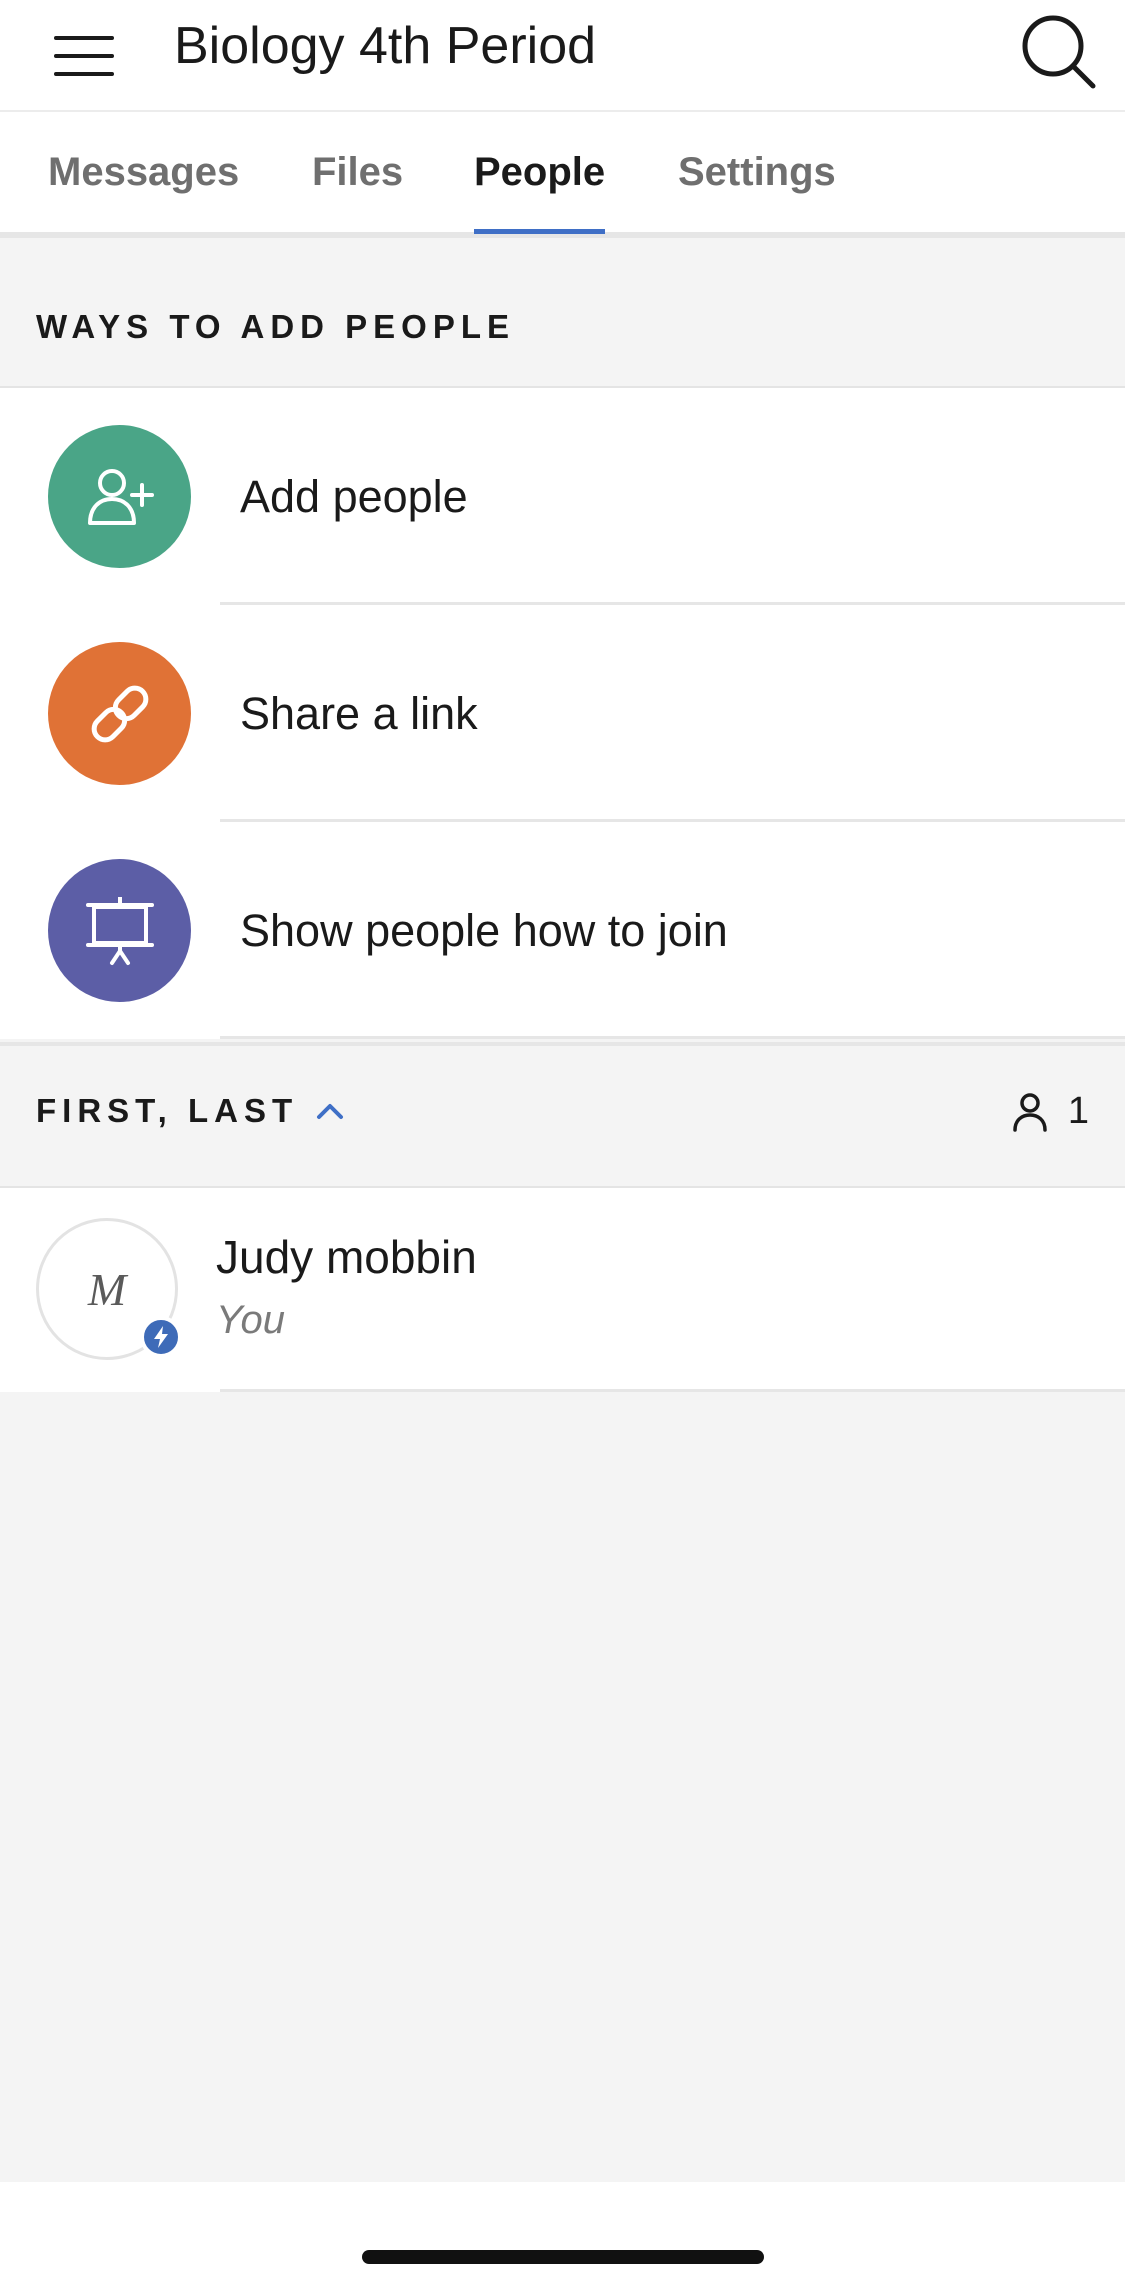  I want to click on app-bar: Biology 4th Period, so click(562, 56).